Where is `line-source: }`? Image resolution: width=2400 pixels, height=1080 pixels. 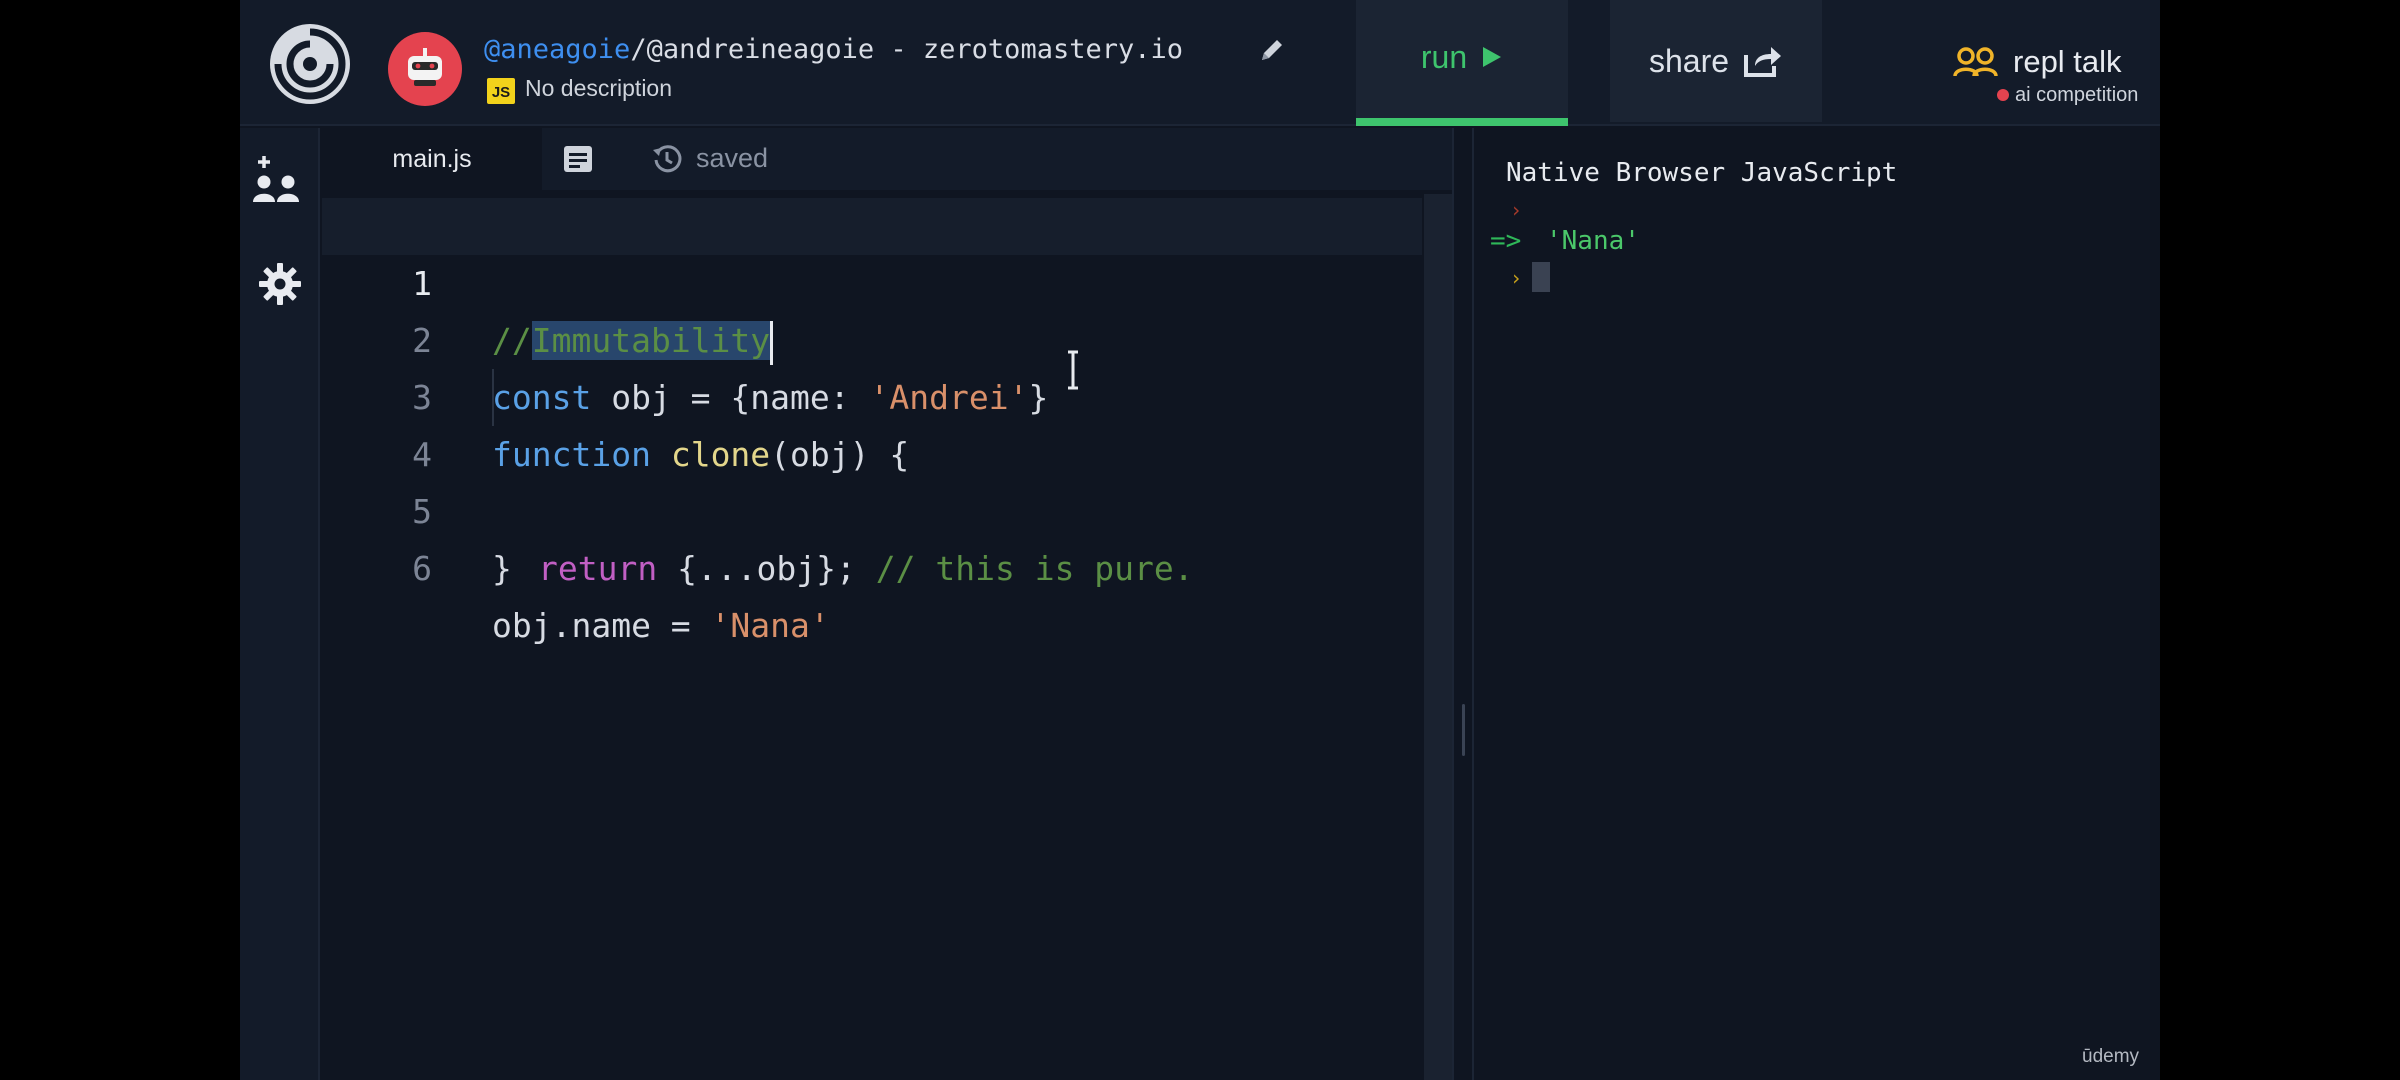
line-source: } is located at coordinates (502, 568).